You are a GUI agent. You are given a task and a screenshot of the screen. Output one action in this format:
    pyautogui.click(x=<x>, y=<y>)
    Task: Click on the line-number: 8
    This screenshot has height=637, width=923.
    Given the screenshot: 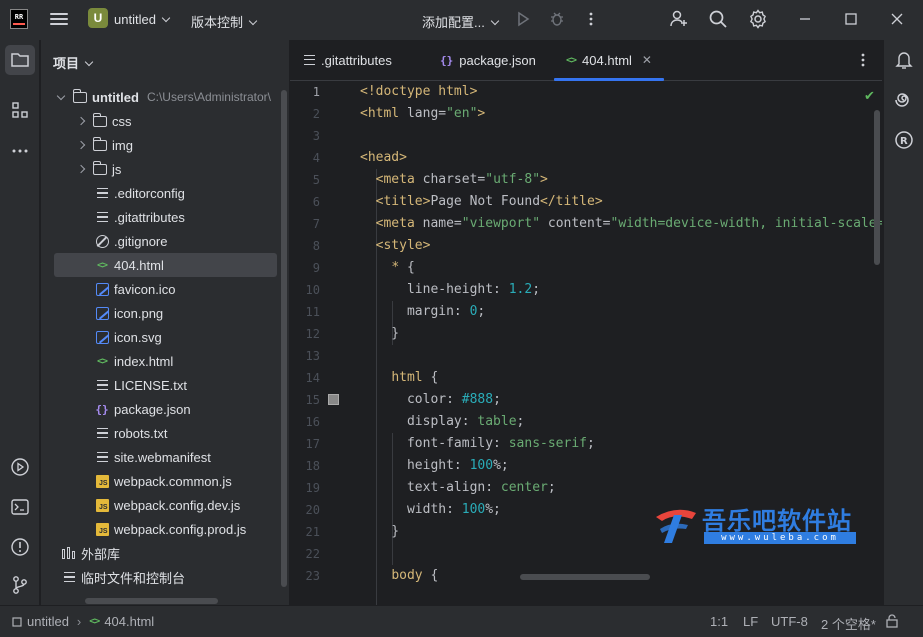 What is the action you would take?
    pyautogui.click(x=305, y=246)
    